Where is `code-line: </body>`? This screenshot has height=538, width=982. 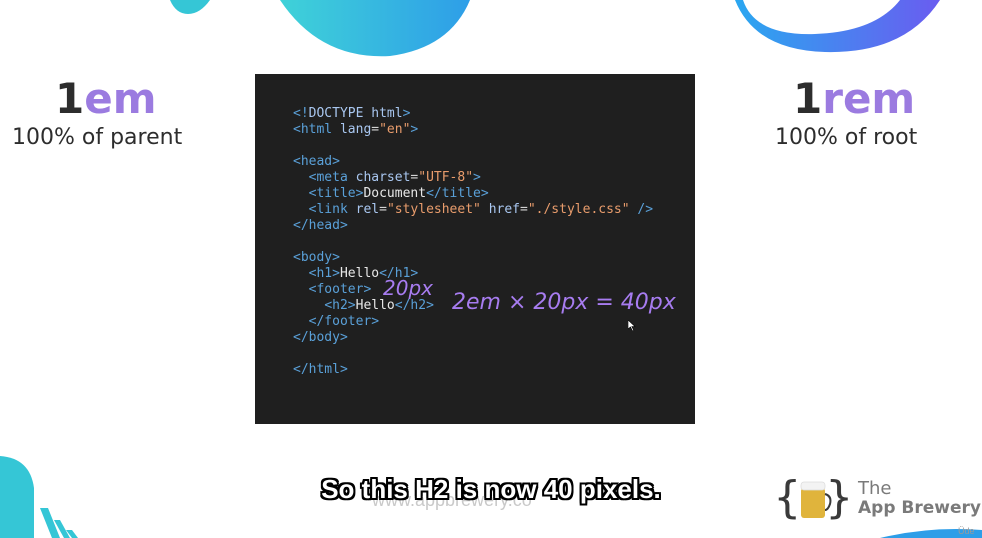 code-line: </body> is located at coordinates (320, 337).